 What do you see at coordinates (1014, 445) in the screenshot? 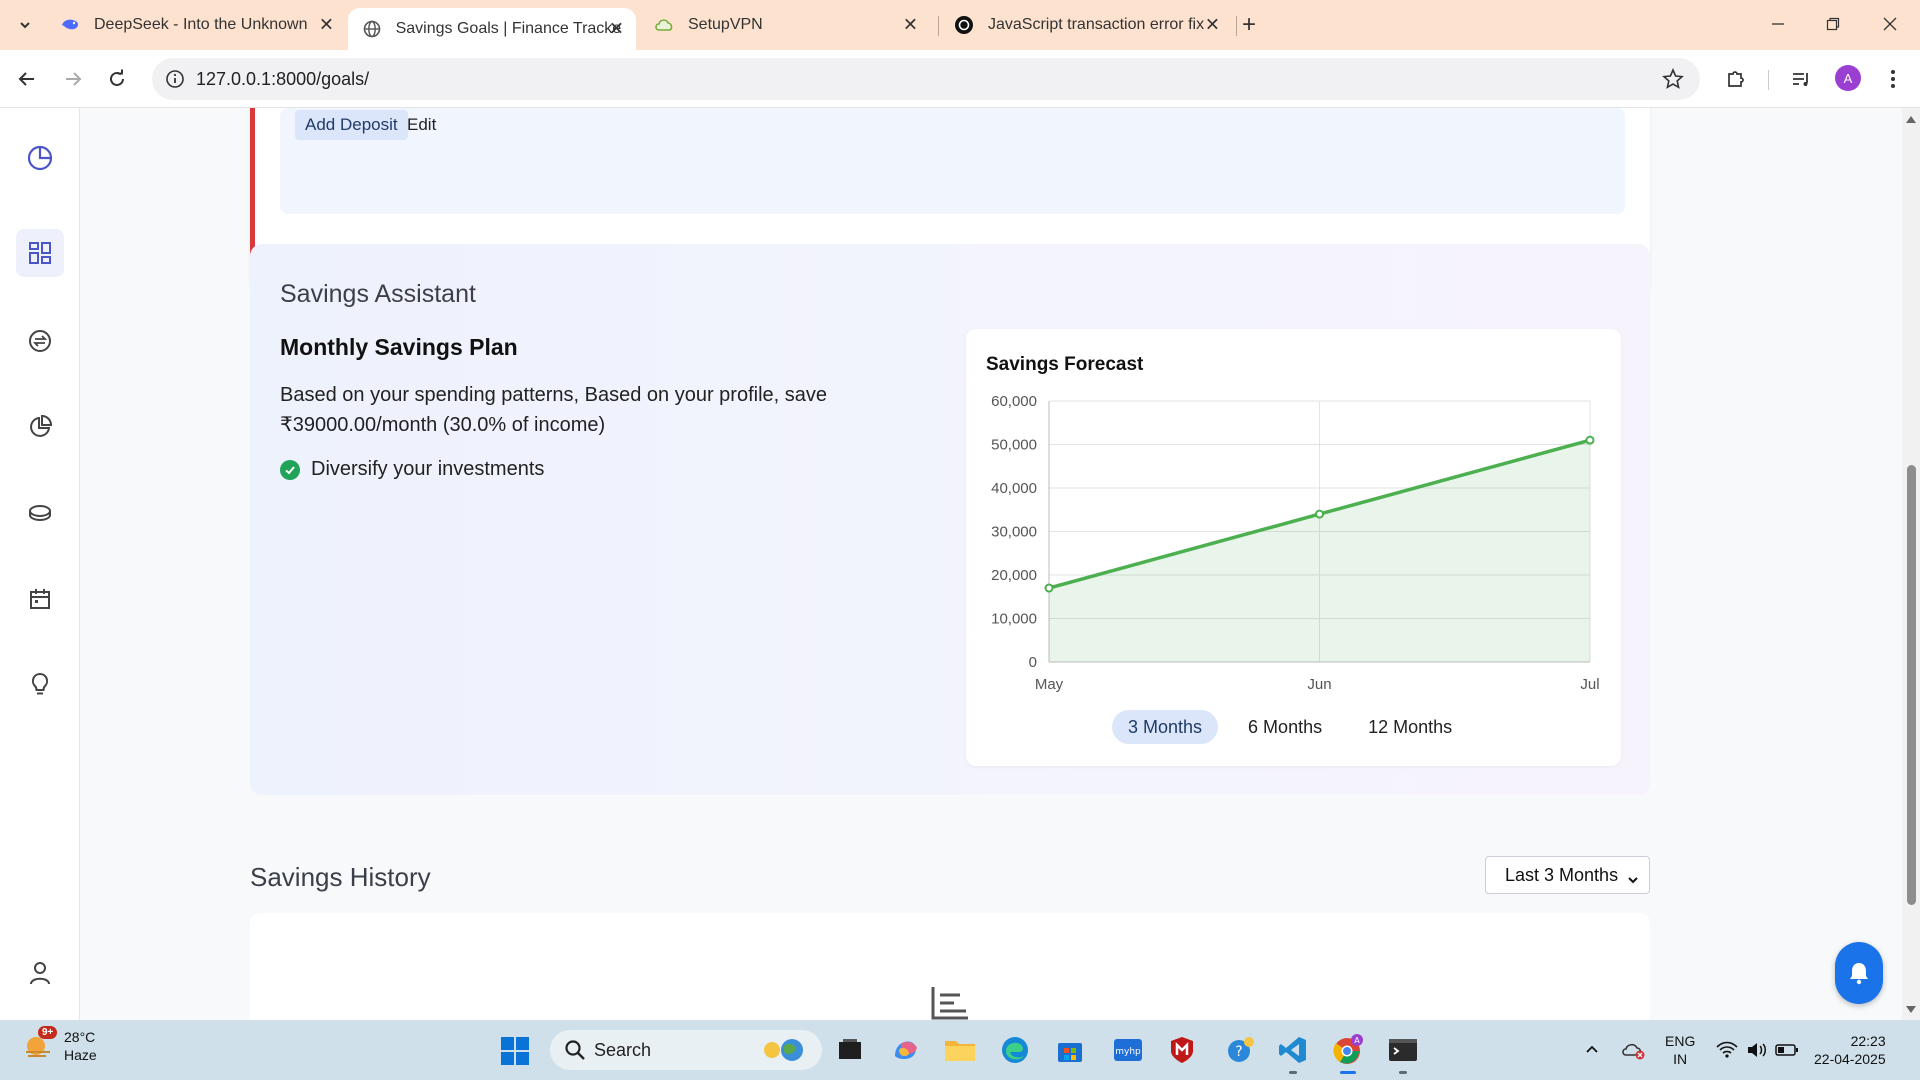
I see `y-tick-label: 50,000` at bounding box center [1014, 445].